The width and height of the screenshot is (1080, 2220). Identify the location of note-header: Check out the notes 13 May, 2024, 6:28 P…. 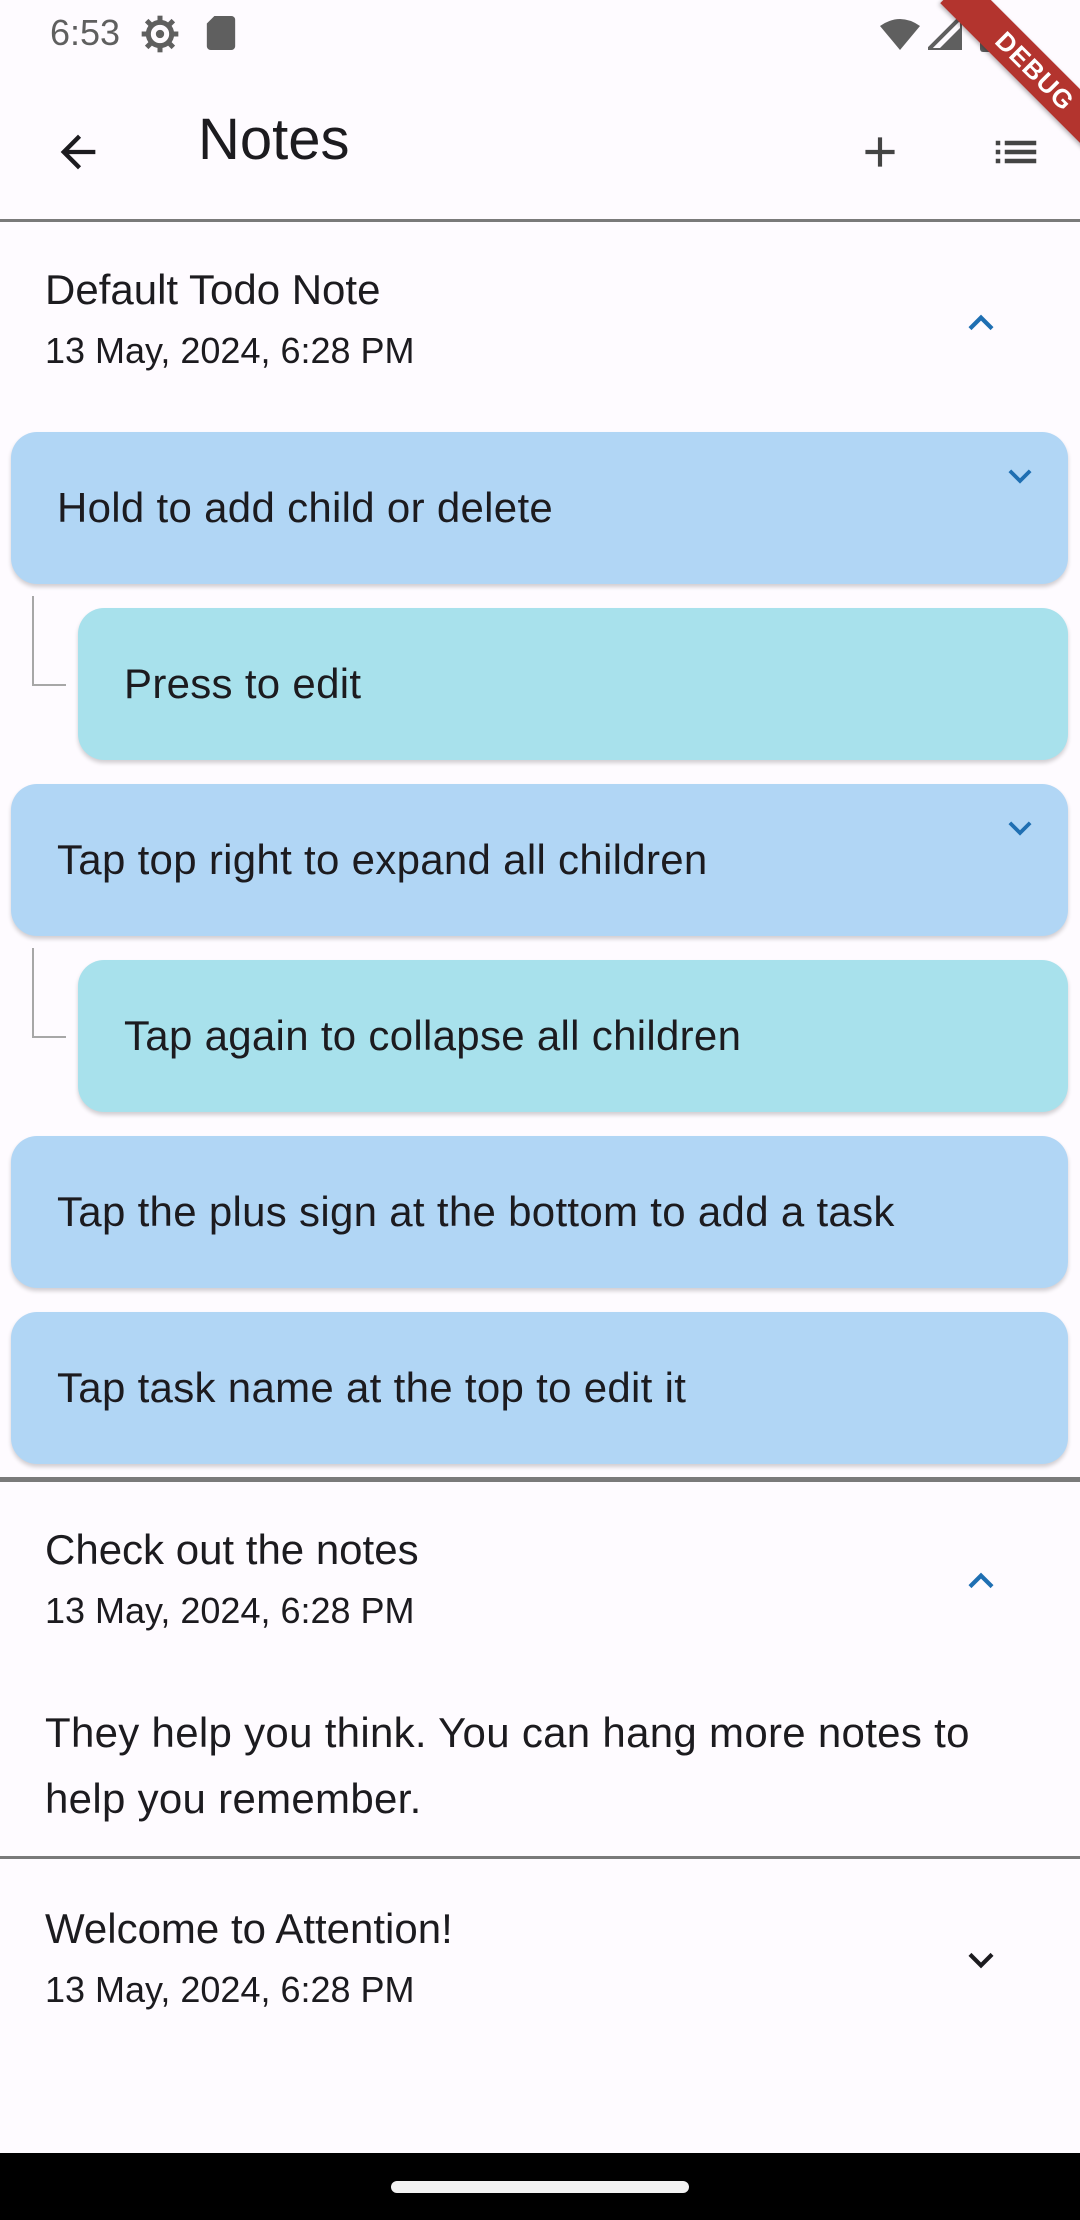
(540, 1572).